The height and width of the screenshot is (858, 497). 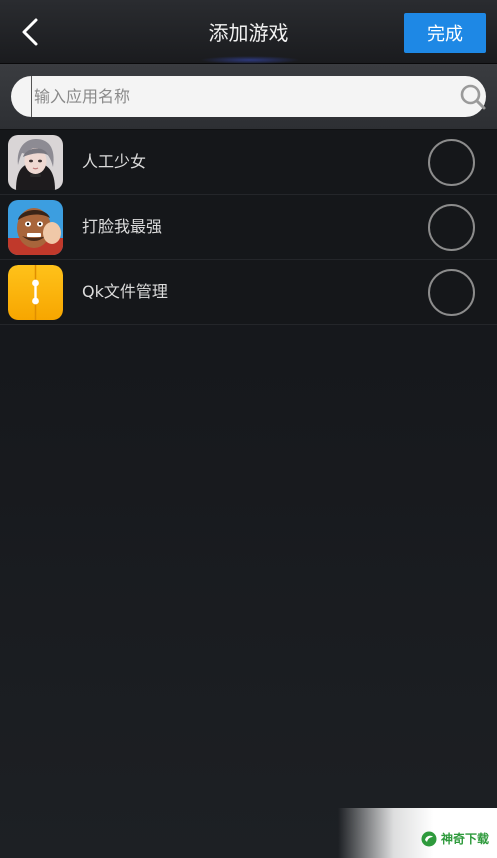 What do you see at coordinates (464, 839) in the screenshot?
I see `watermark-text: 神奇下载` at bounding box center [464, 839].